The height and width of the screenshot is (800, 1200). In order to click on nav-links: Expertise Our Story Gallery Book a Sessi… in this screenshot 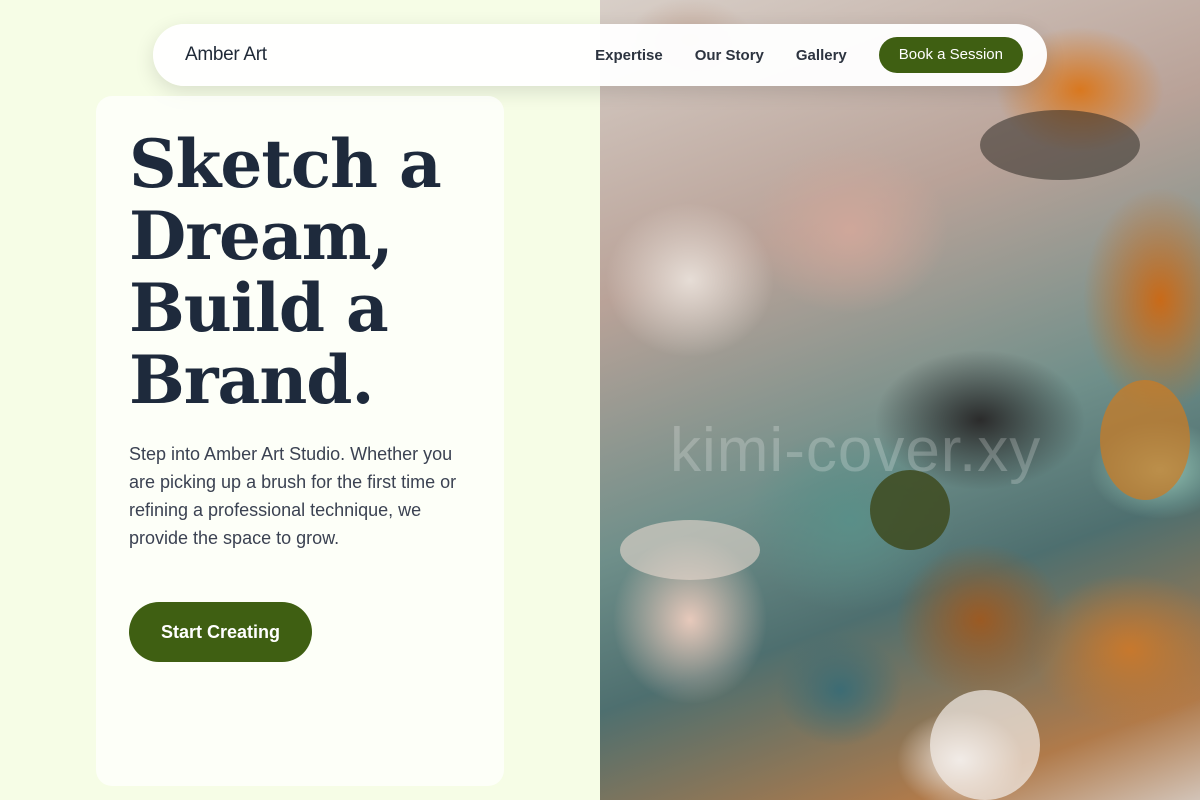, I will do `click(809, 55)`.